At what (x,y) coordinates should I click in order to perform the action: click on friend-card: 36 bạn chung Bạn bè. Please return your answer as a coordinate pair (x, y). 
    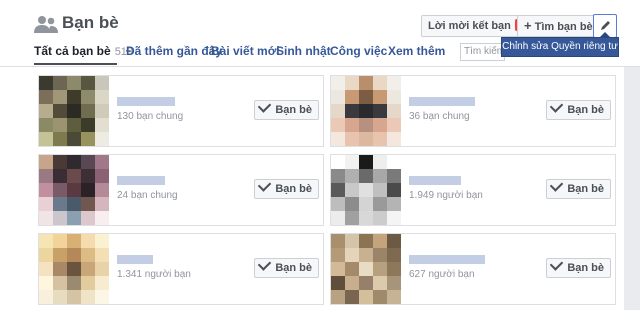
    Looking at the image, I should click on (473, 111).